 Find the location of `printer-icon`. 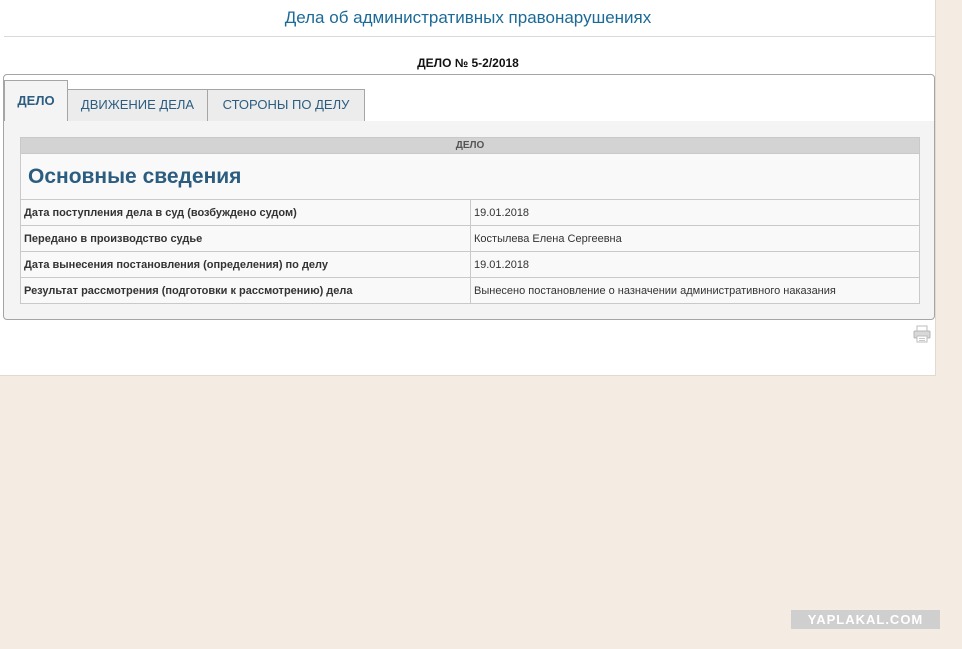

printer-icon is located at coordinates (922, 334).